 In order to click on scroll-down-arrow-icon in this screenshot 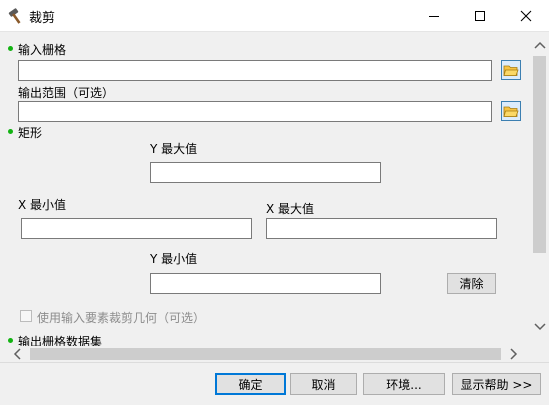, I will do `click(539, 326)`.